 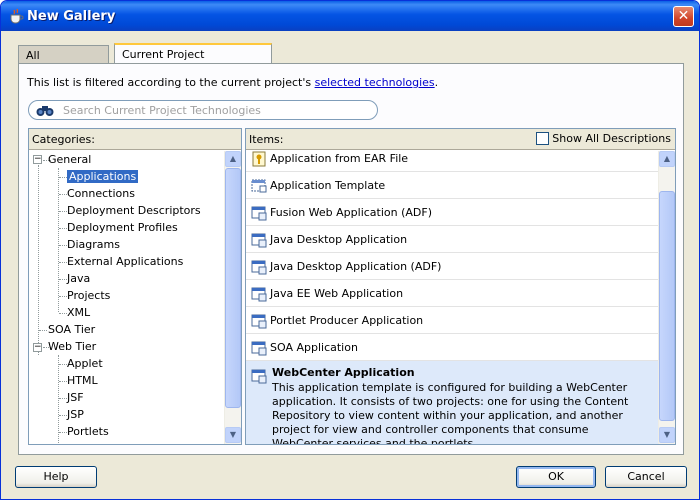 What do you see at coordinates (259, 159) in the screenshot?
I see `ear-file-icon` at bounding box center [259, 159].